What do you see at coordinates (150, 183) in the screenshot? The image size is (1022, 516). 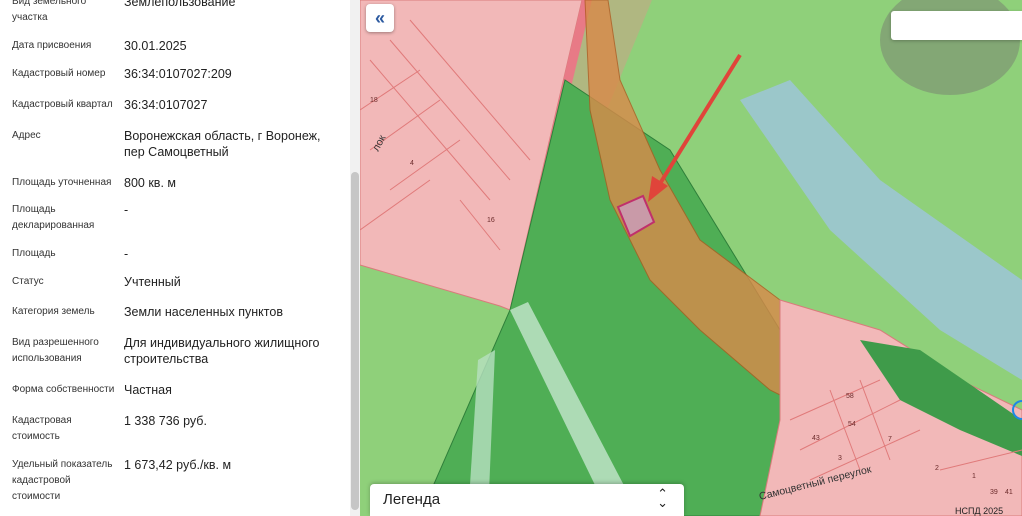 I see `info-value: 800 кв. м` at bounding box center [150, 183].